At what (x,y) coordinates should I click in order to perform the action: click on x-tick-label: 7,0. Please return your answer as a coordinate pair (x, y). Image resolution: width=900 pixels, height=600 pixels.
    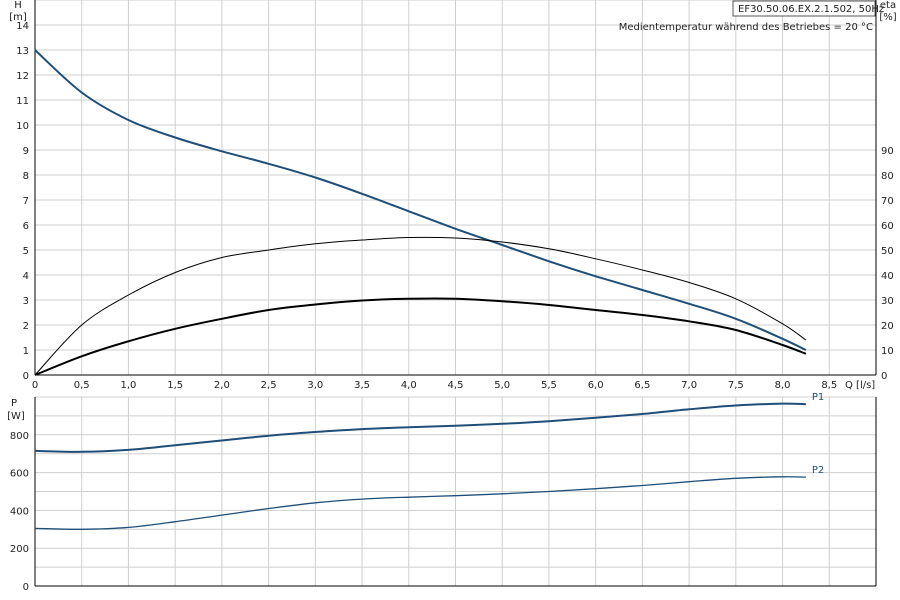
    Looking at the image, I should click on (689, 385).